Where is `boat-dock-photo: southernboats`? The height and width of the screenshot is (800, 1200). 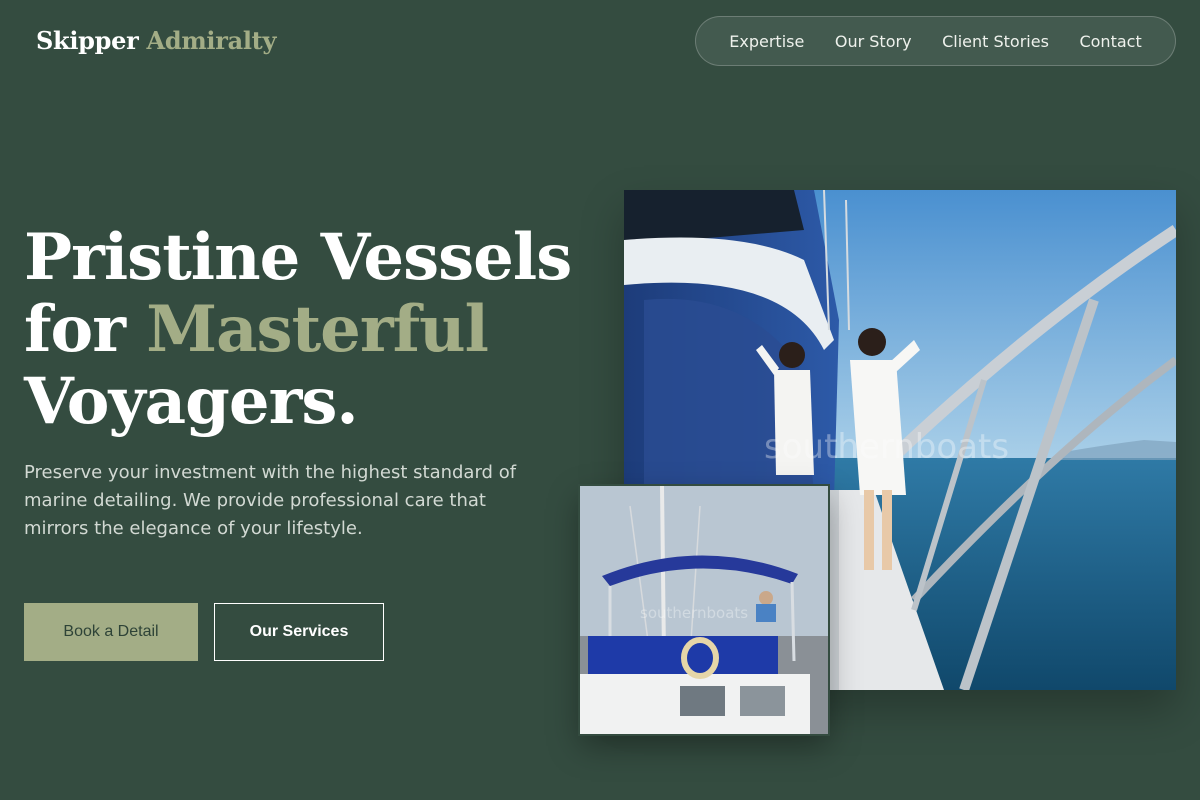
boat-dock-photo: southernboats is located at coordinates (704, 610).